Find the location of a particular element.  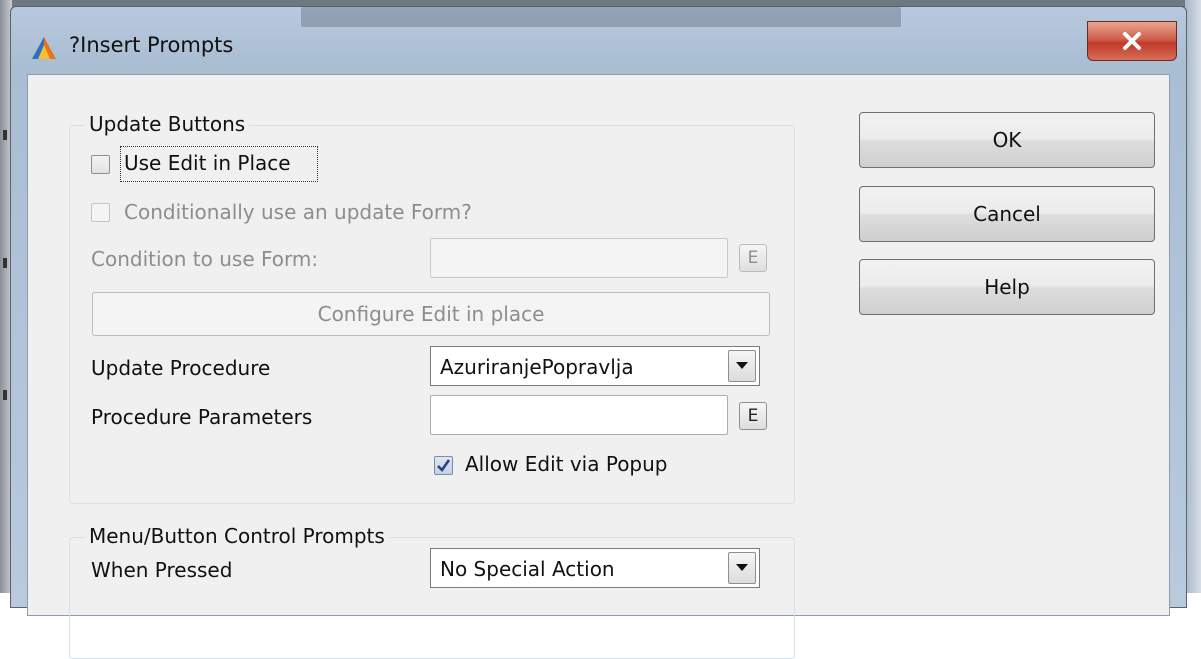

use-edit-in-place-label: Use Edit in Place is located at coordinates (207, 163).